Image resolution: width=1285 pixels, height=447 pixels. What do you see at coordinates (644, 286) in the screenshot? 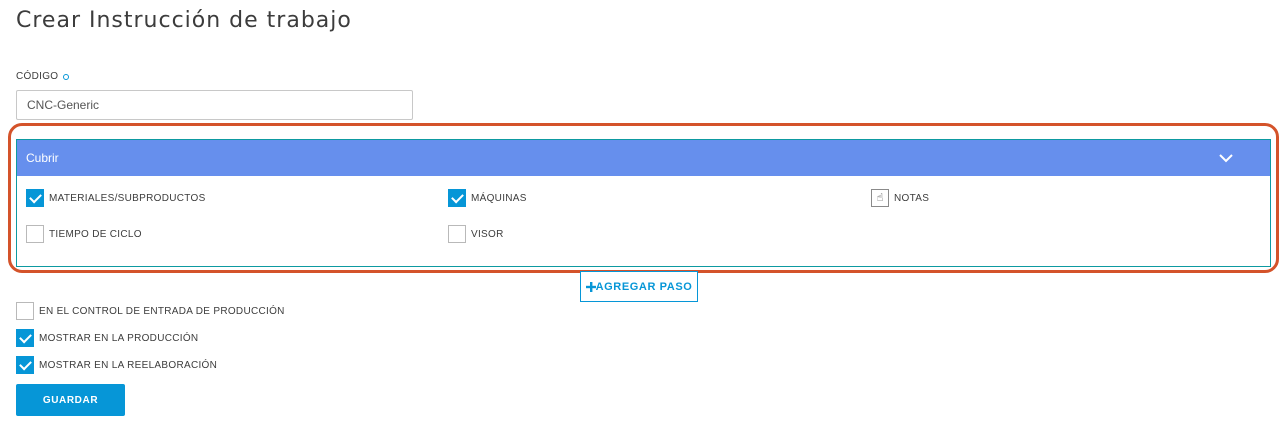
I see `add-step-label: AGREGAR PASO` at bounding box center [644, 286].